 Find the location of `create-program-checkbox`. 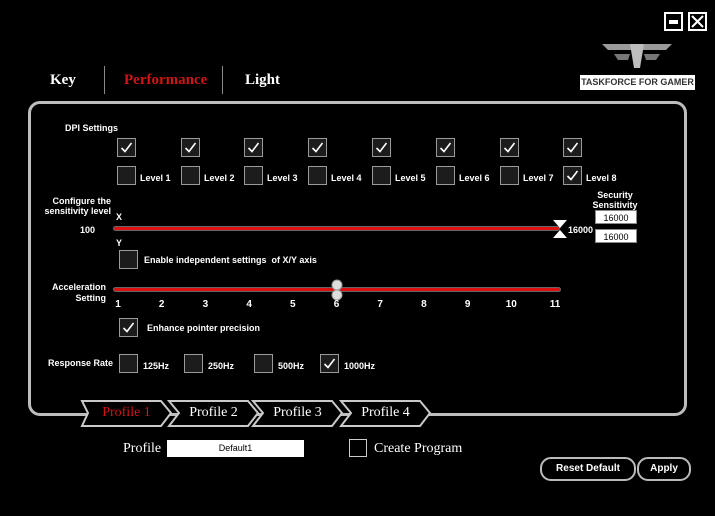

create-program-checkbox is located at coordinates (358, 448).